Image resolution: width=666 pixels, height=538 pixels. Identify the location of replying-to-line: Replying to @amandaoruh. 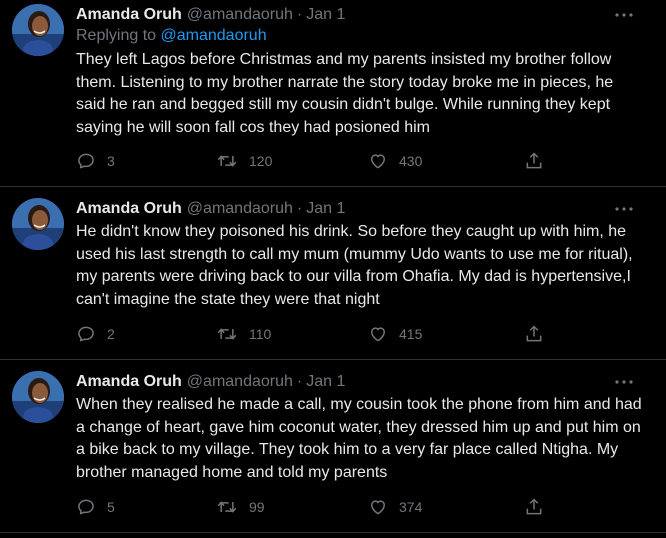
(171, 36).